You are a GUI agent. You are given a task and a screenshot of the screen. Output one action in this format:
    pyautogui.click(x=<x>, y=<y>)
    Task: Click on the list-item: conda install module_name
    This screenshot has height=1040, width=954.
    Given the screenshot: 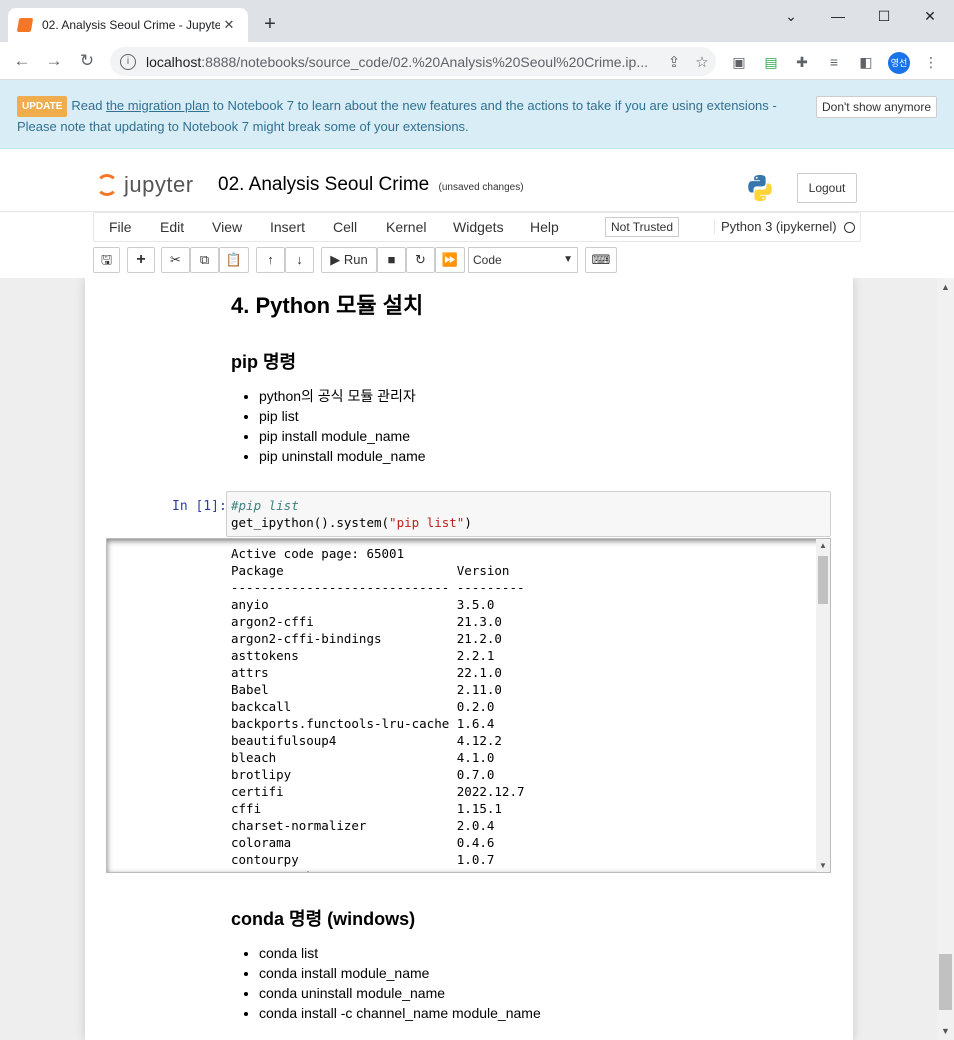 What is the action you would take?
    pyautogui.click(x=400, y=973)
    